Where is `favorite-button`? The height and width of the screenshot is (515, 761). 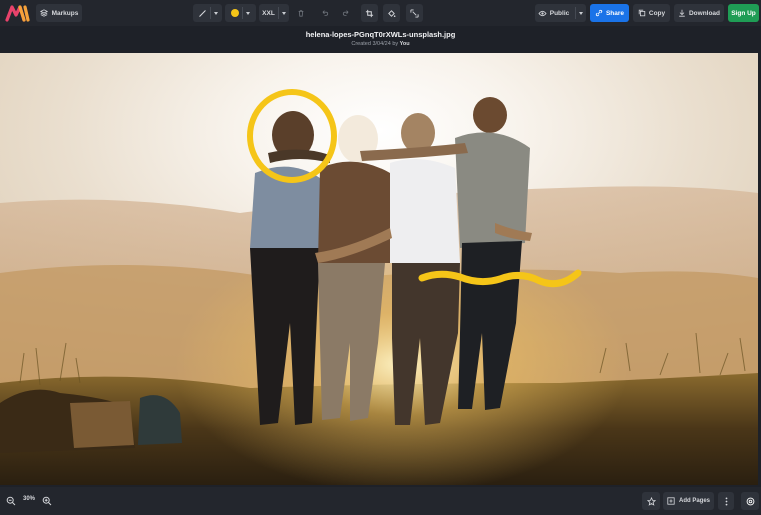 favorite-button is located at coordinates (651, 501).